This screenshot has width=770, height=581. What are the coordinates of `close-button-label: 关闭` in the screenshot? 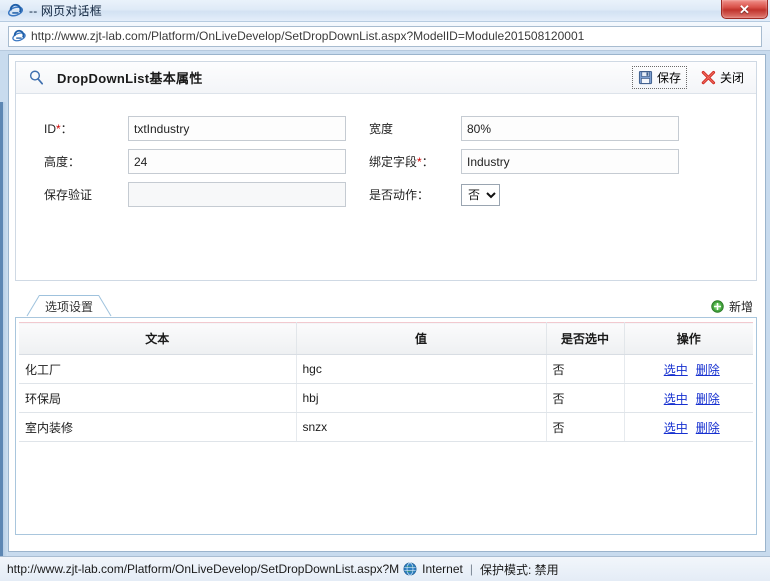 It's located at (731, 78).